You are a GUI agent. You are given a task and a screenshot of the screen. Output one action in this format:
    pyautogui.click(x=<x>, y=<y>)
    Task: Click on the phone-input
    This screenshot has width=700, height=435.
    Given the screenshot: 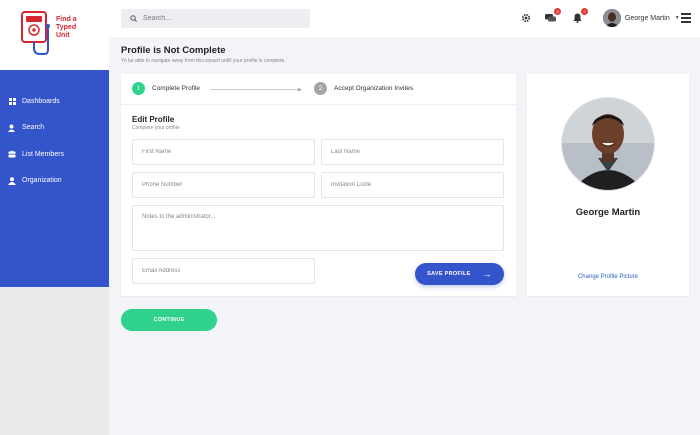 What is the action you would take?
    pyautogui.click(x=223, y=185)
    